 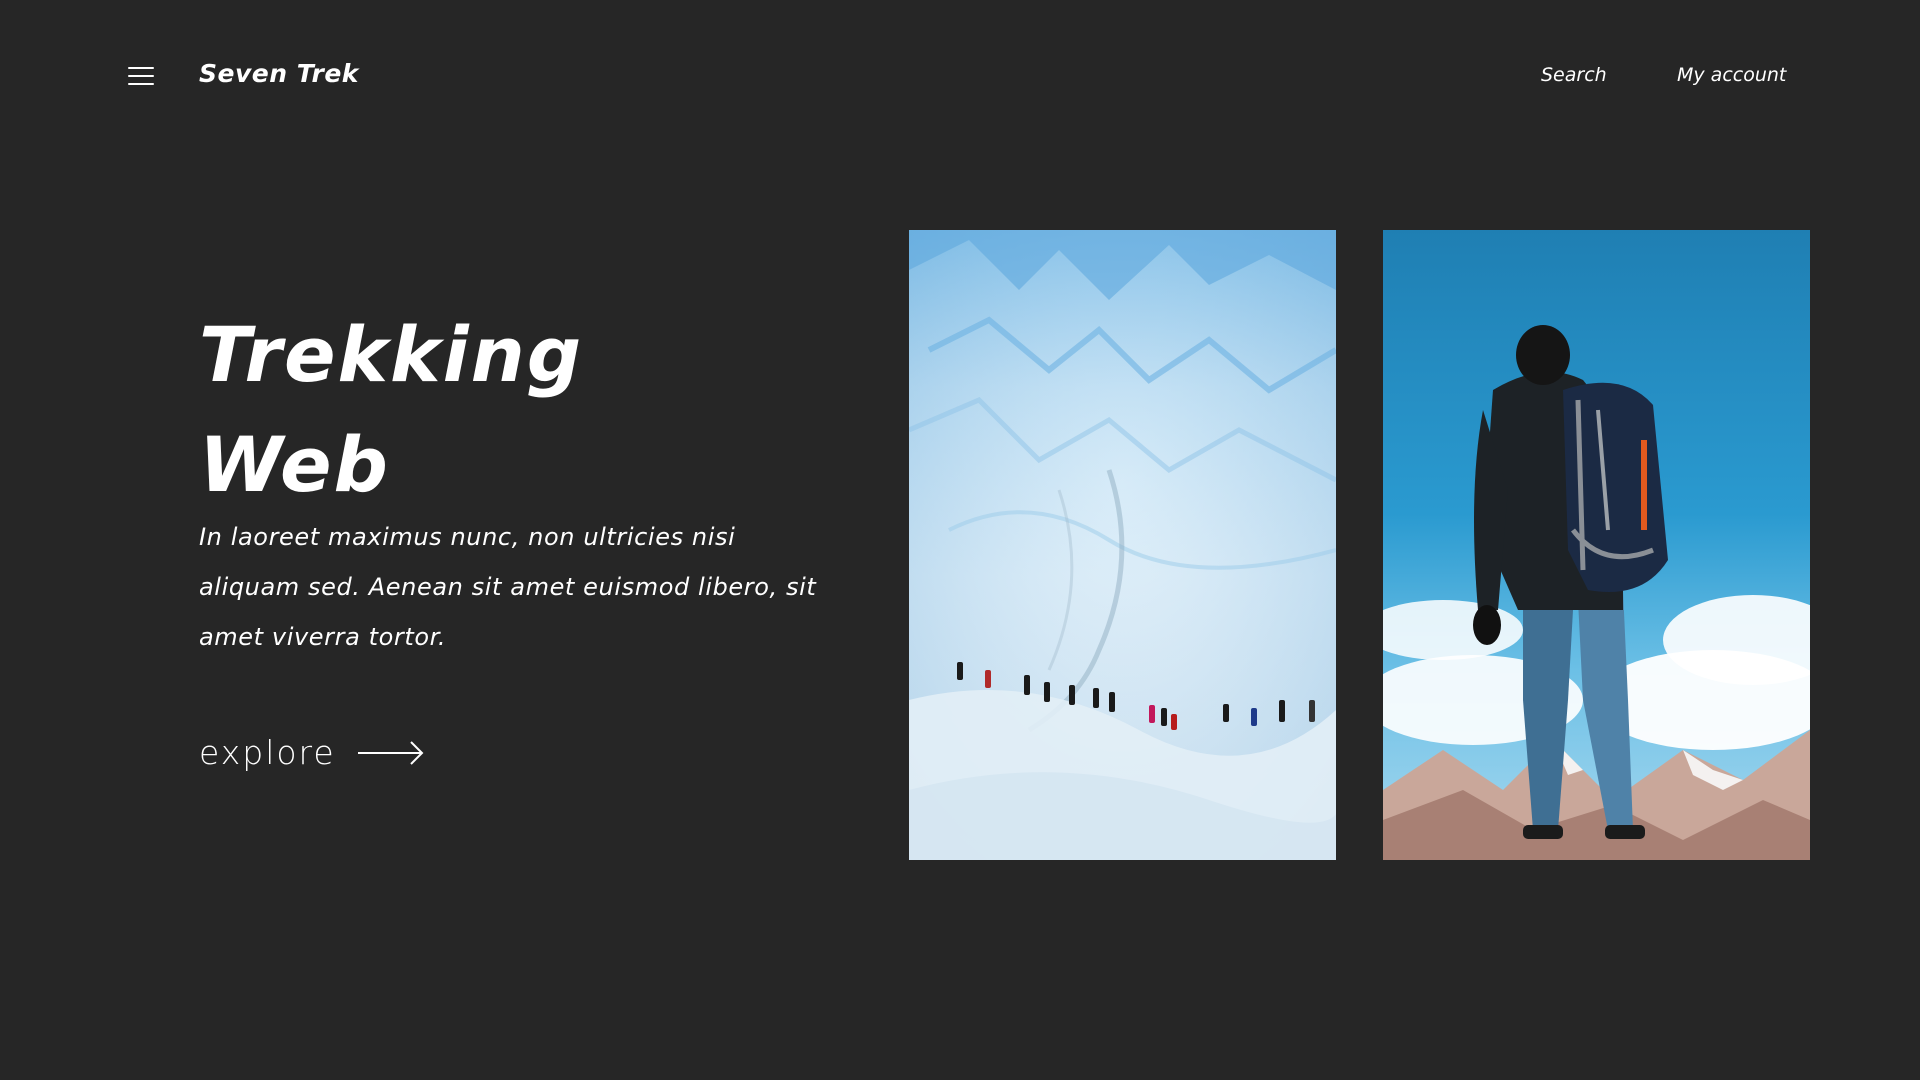 What do you see at coordinates (1731, 75) in the screenshot?
I see `nav-my-account-link: My account` at bounding box center [1731, 75].